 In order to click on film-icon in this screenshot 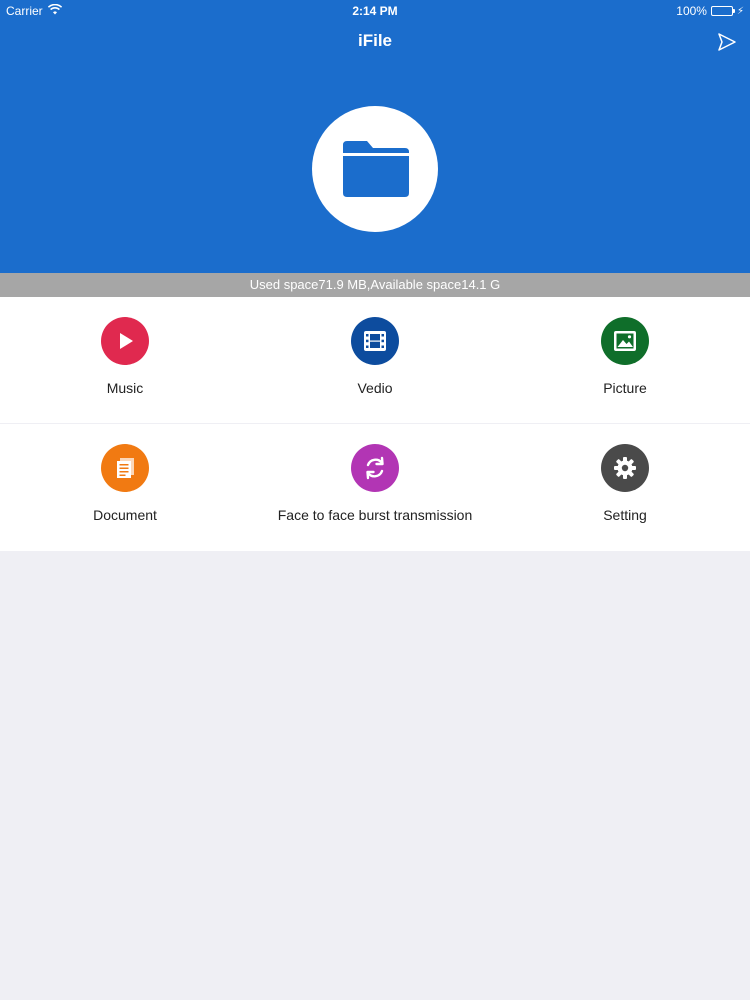, I will do `click(375, 341)`.